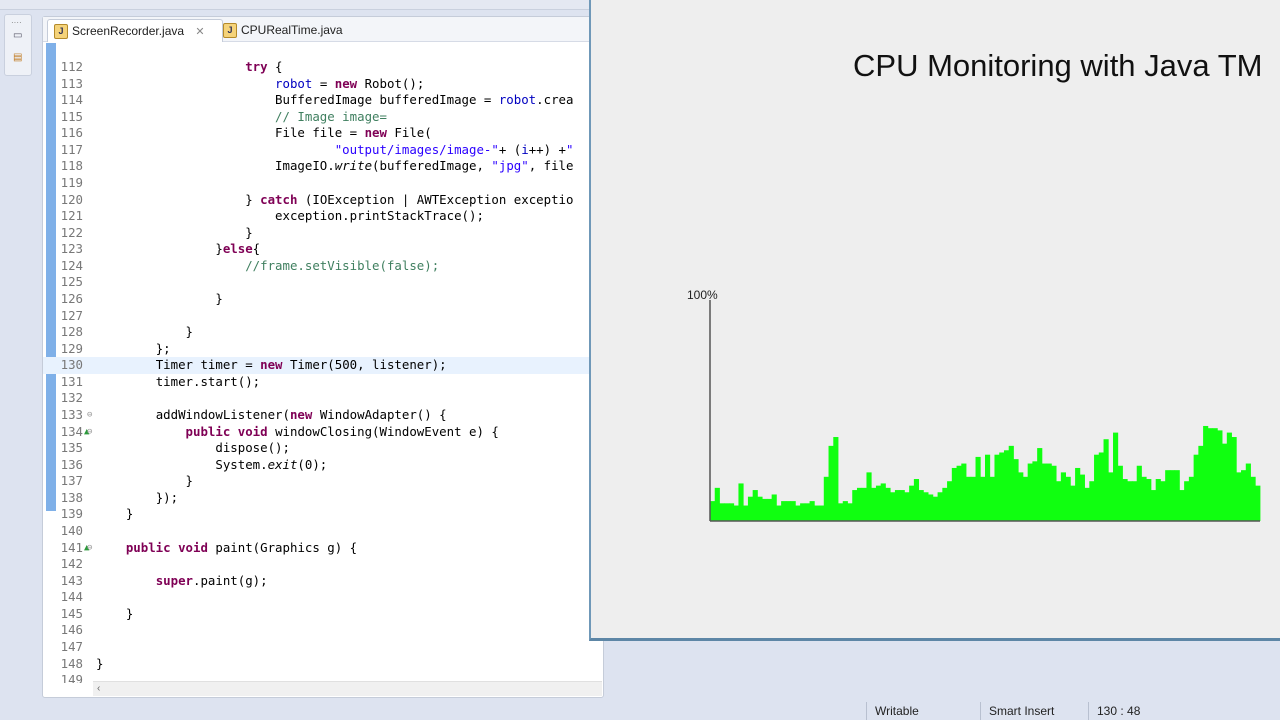 This screenshot has width=1280, height=720. What do you see at coordinates (317, 84) in the screenshot?
I see `code-line: 113 robot = new Robot();` at bounding box center [317, 84].